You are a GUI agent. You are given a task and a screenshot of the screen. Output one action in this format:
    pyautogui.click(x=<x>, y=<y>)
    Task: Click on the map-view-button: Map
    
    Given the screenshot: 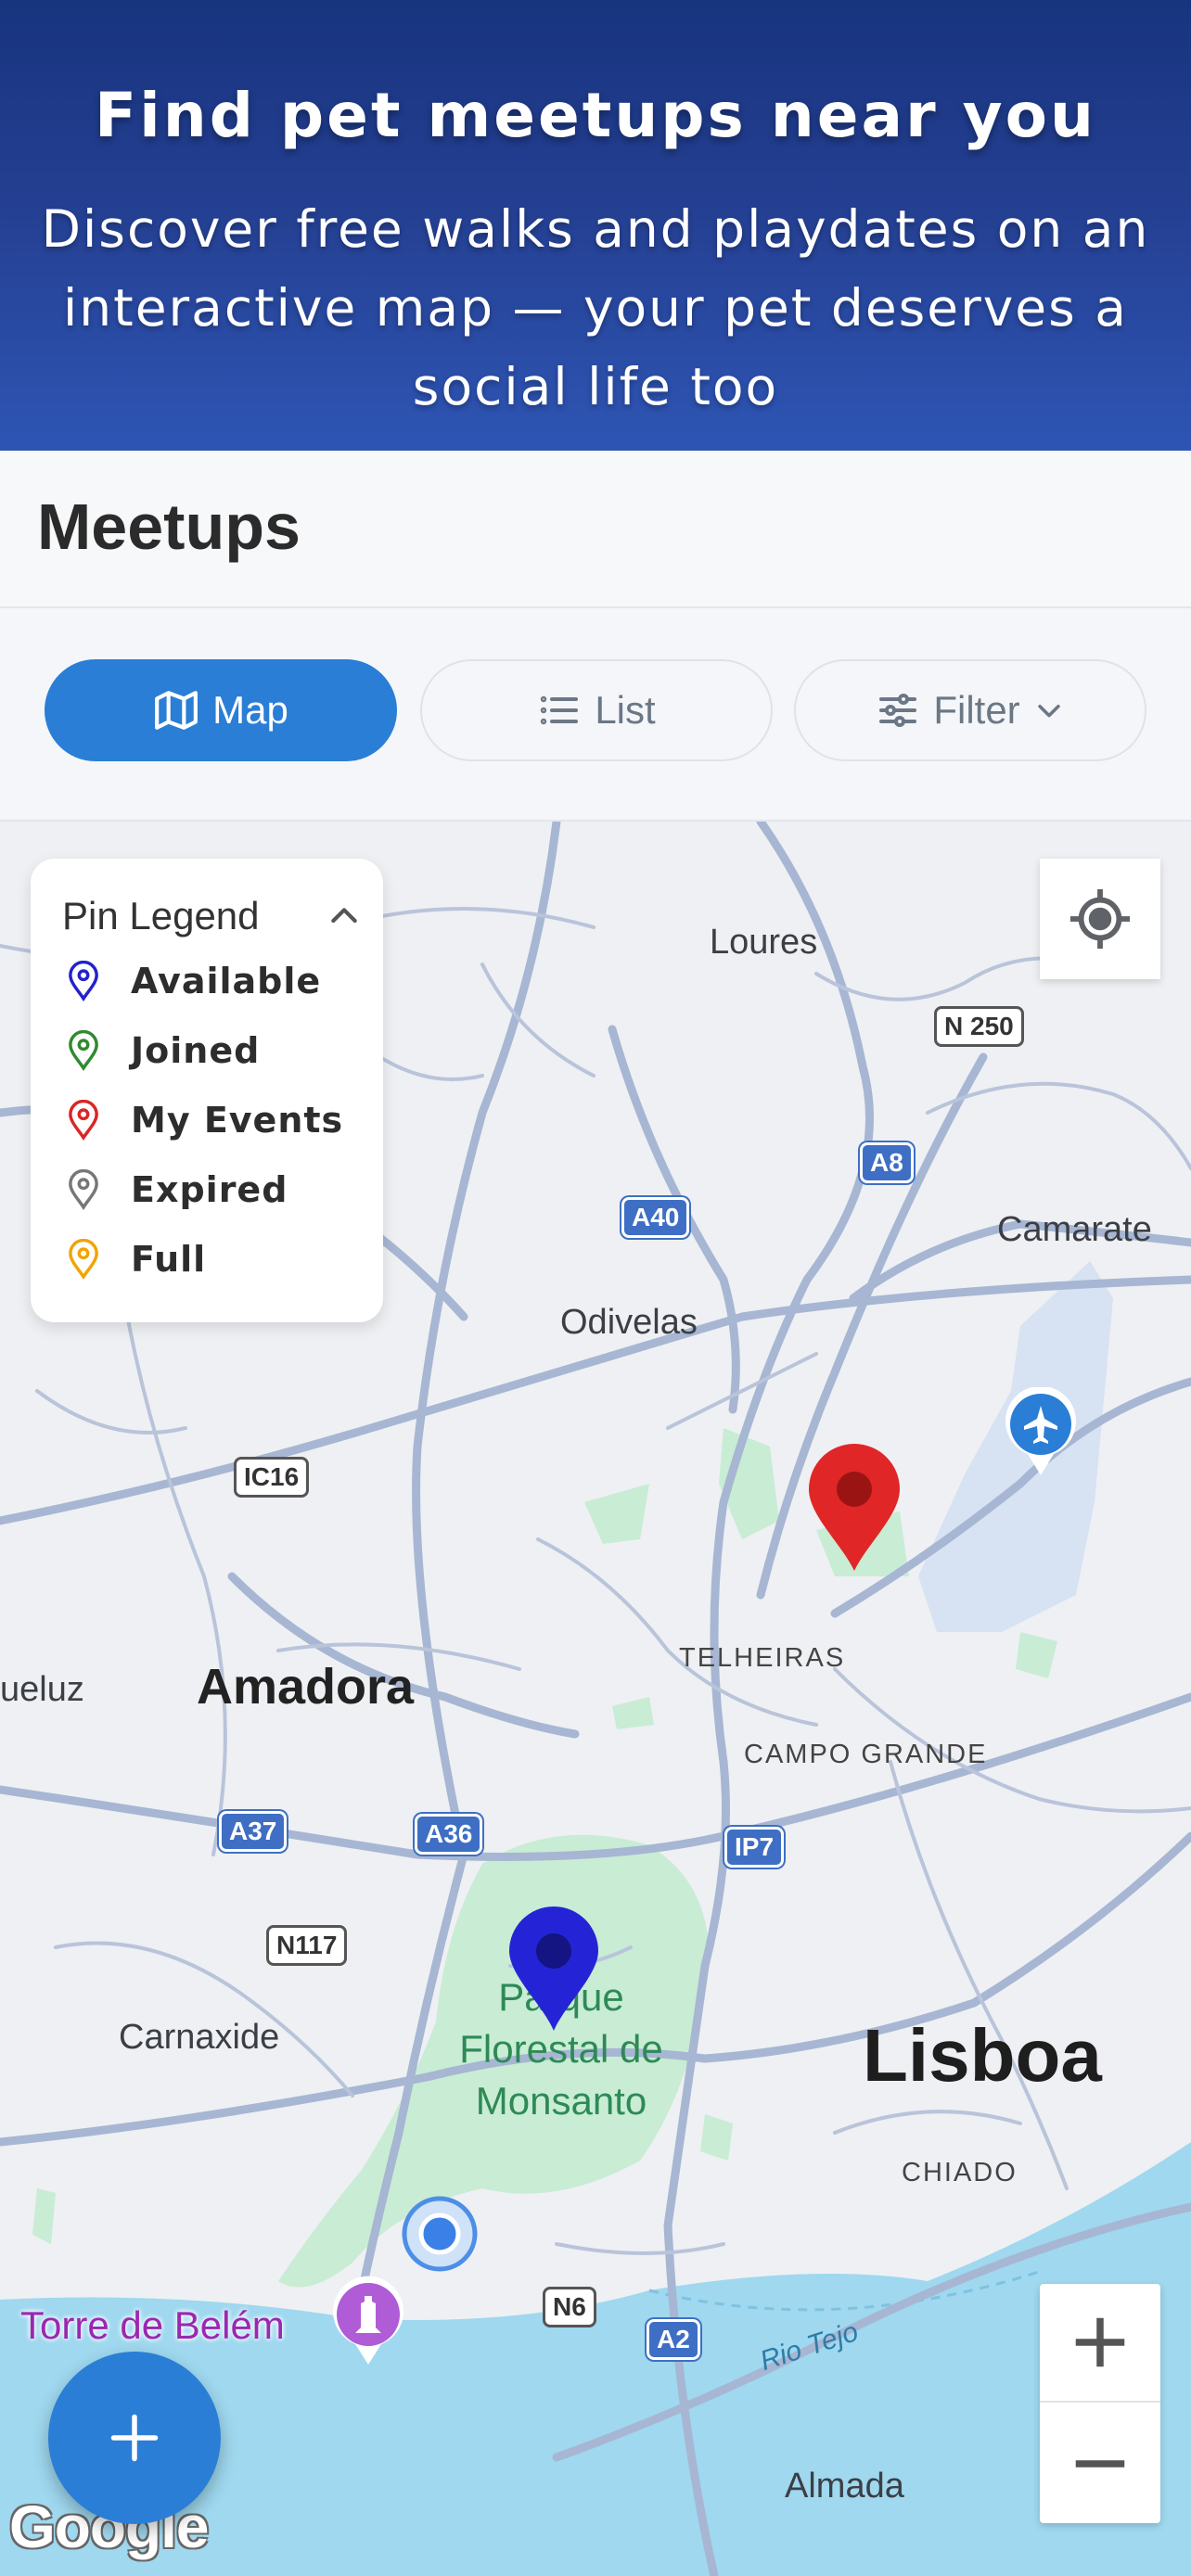 What is the action you would take?
    pyautogui.click(x=221, y=710)
    